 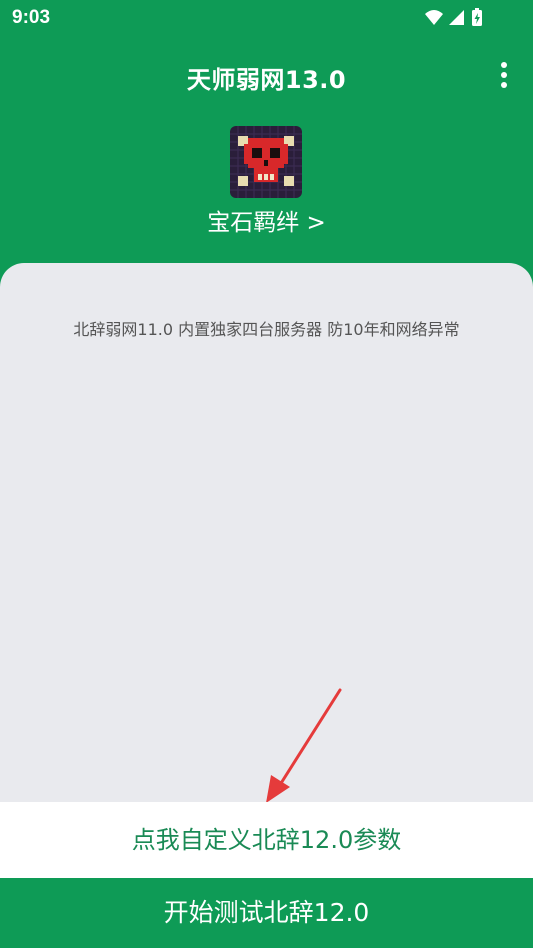 I want to click on gem-bond-link: 宝石羁绊 >, so click(x=266, y=220).